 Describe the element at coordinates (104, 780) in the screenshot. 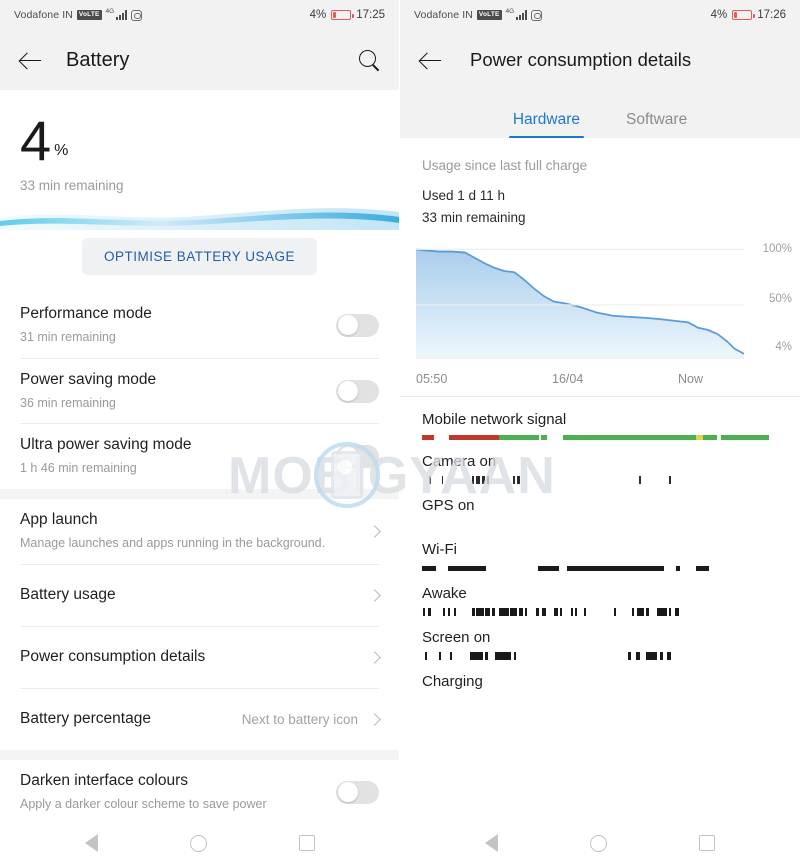

I see `row-title: Darken interface colours` at that location.